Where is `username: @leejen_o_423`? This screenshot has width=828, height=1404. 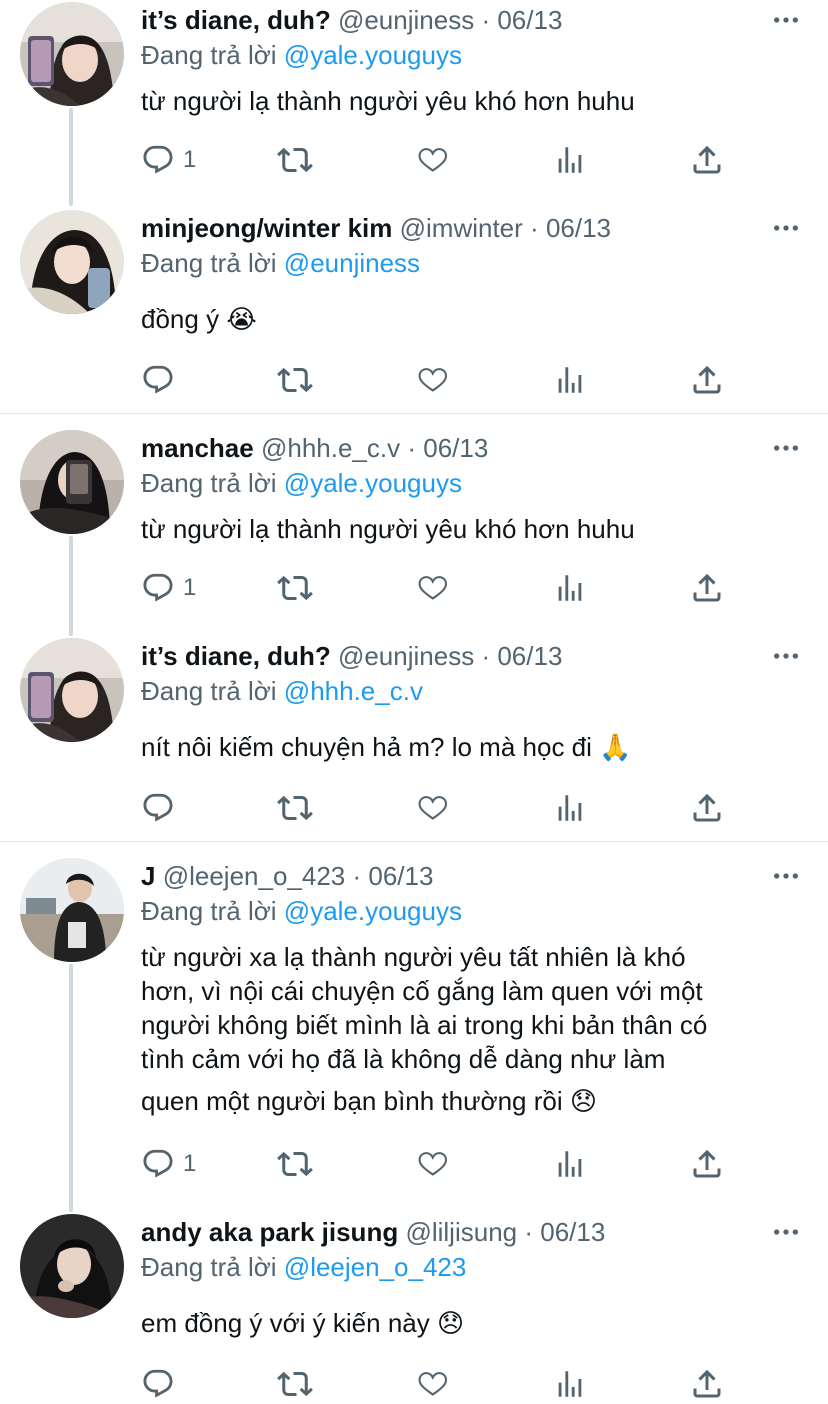
username: @leejen_o_423 is located at coordinates (254, 876).